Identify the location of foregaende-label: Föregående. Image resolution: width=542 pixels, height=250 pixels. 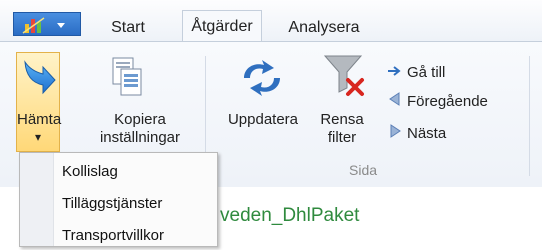
(447, 101).